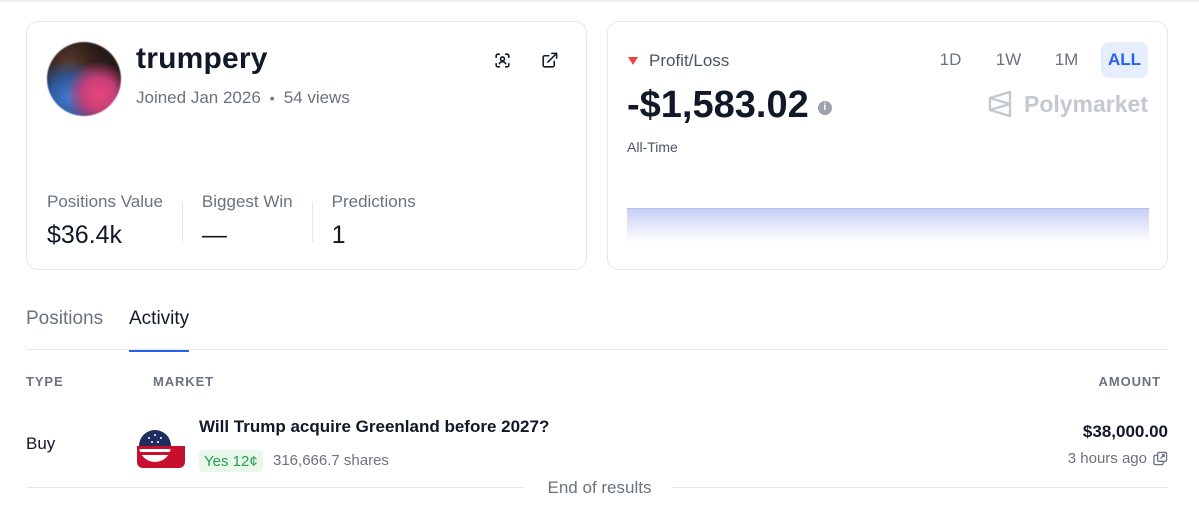 This screenshot has height=530, width=1199. Describe the element at coordinates (824, 107) in the screenshot. I see `info-icon: i` at that location.